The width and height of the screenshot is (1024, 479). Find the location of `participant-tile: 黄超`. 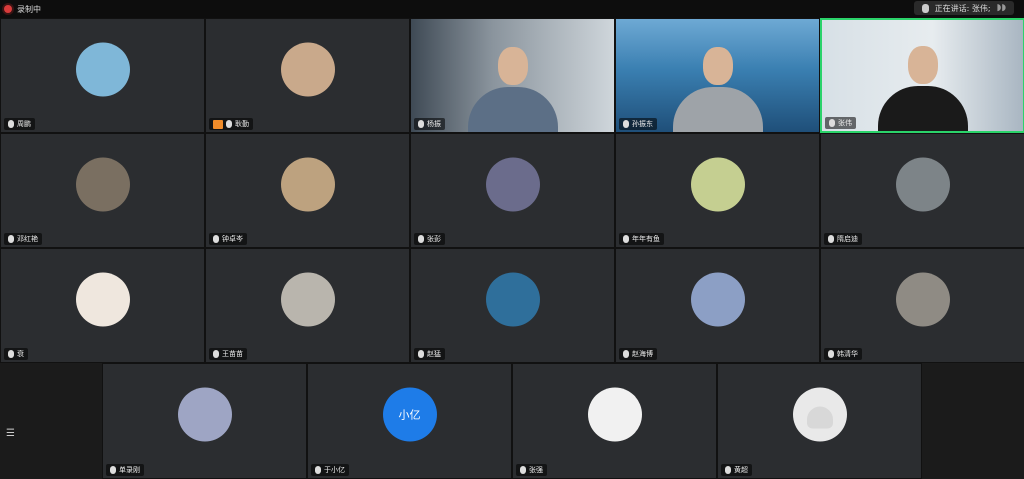

participant-tile: 黄超 is located at coordinates (819, 421).